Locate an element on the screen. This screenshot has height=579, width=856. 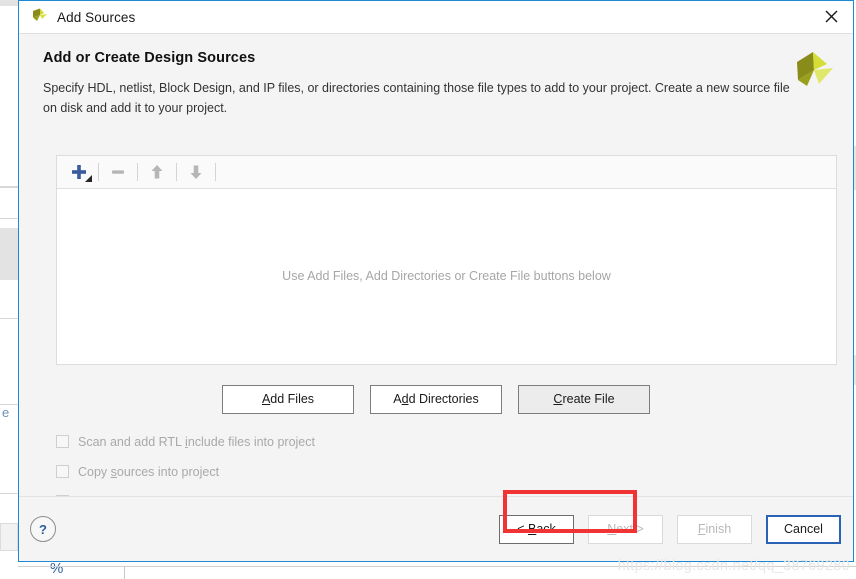
background-bottom-rule is located at coordinates (437, 566).